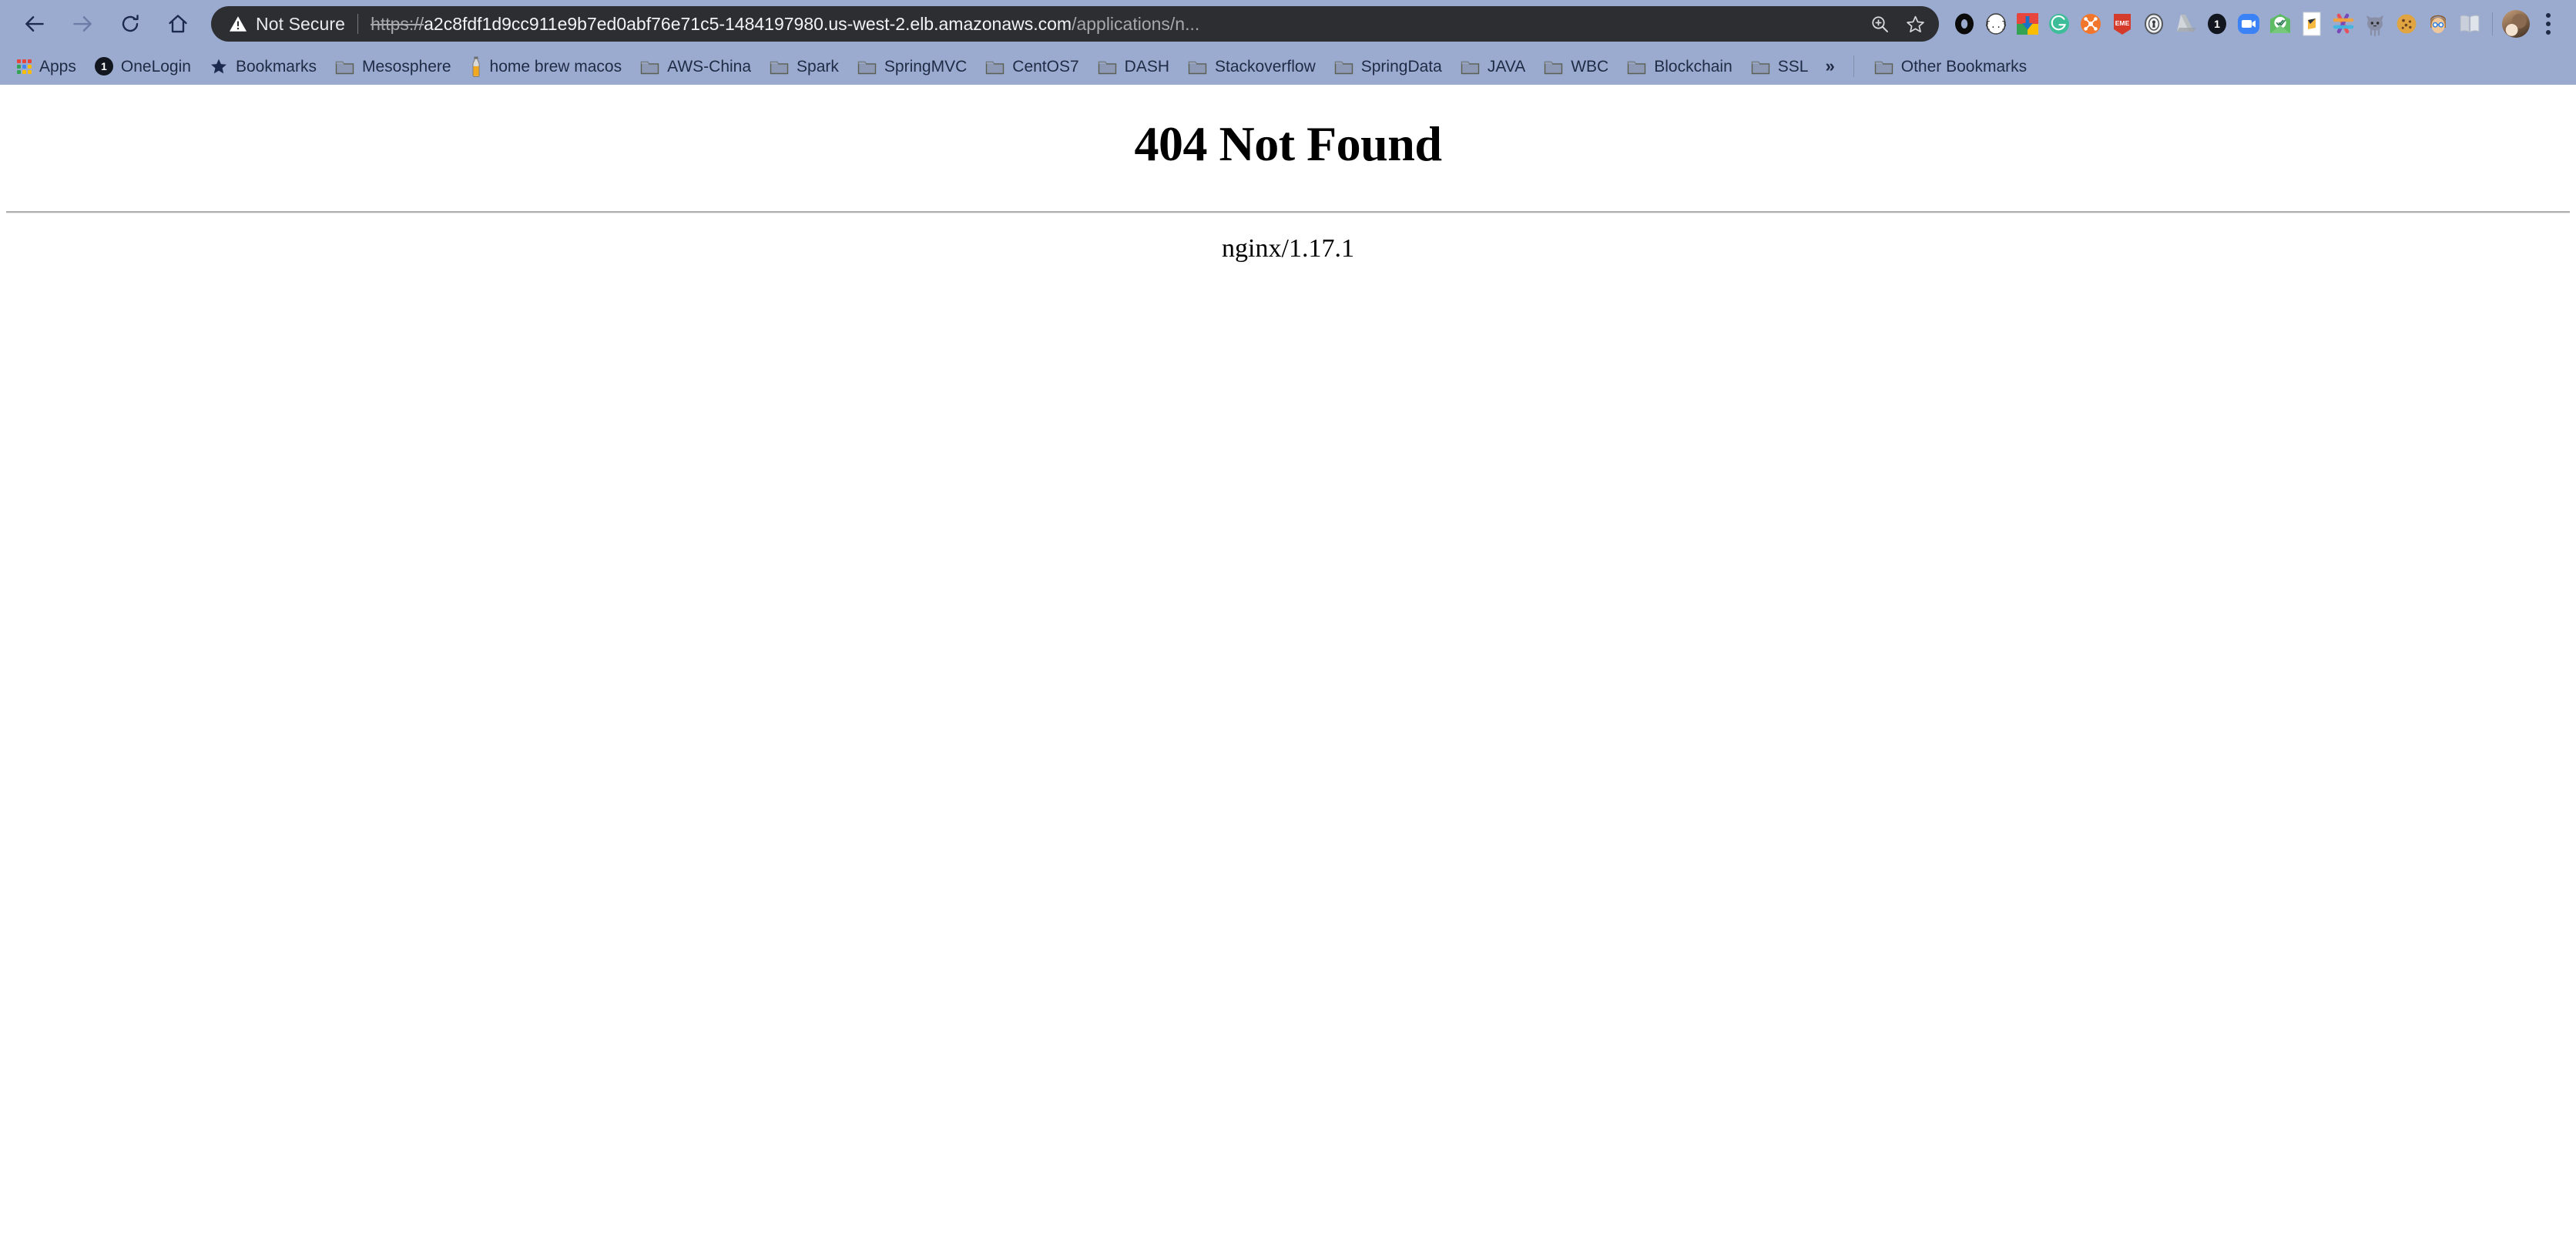 Image resolution: width=2576 pixels, height=1259 pixels. I want to click on extension-reader, so click(2469, 24).